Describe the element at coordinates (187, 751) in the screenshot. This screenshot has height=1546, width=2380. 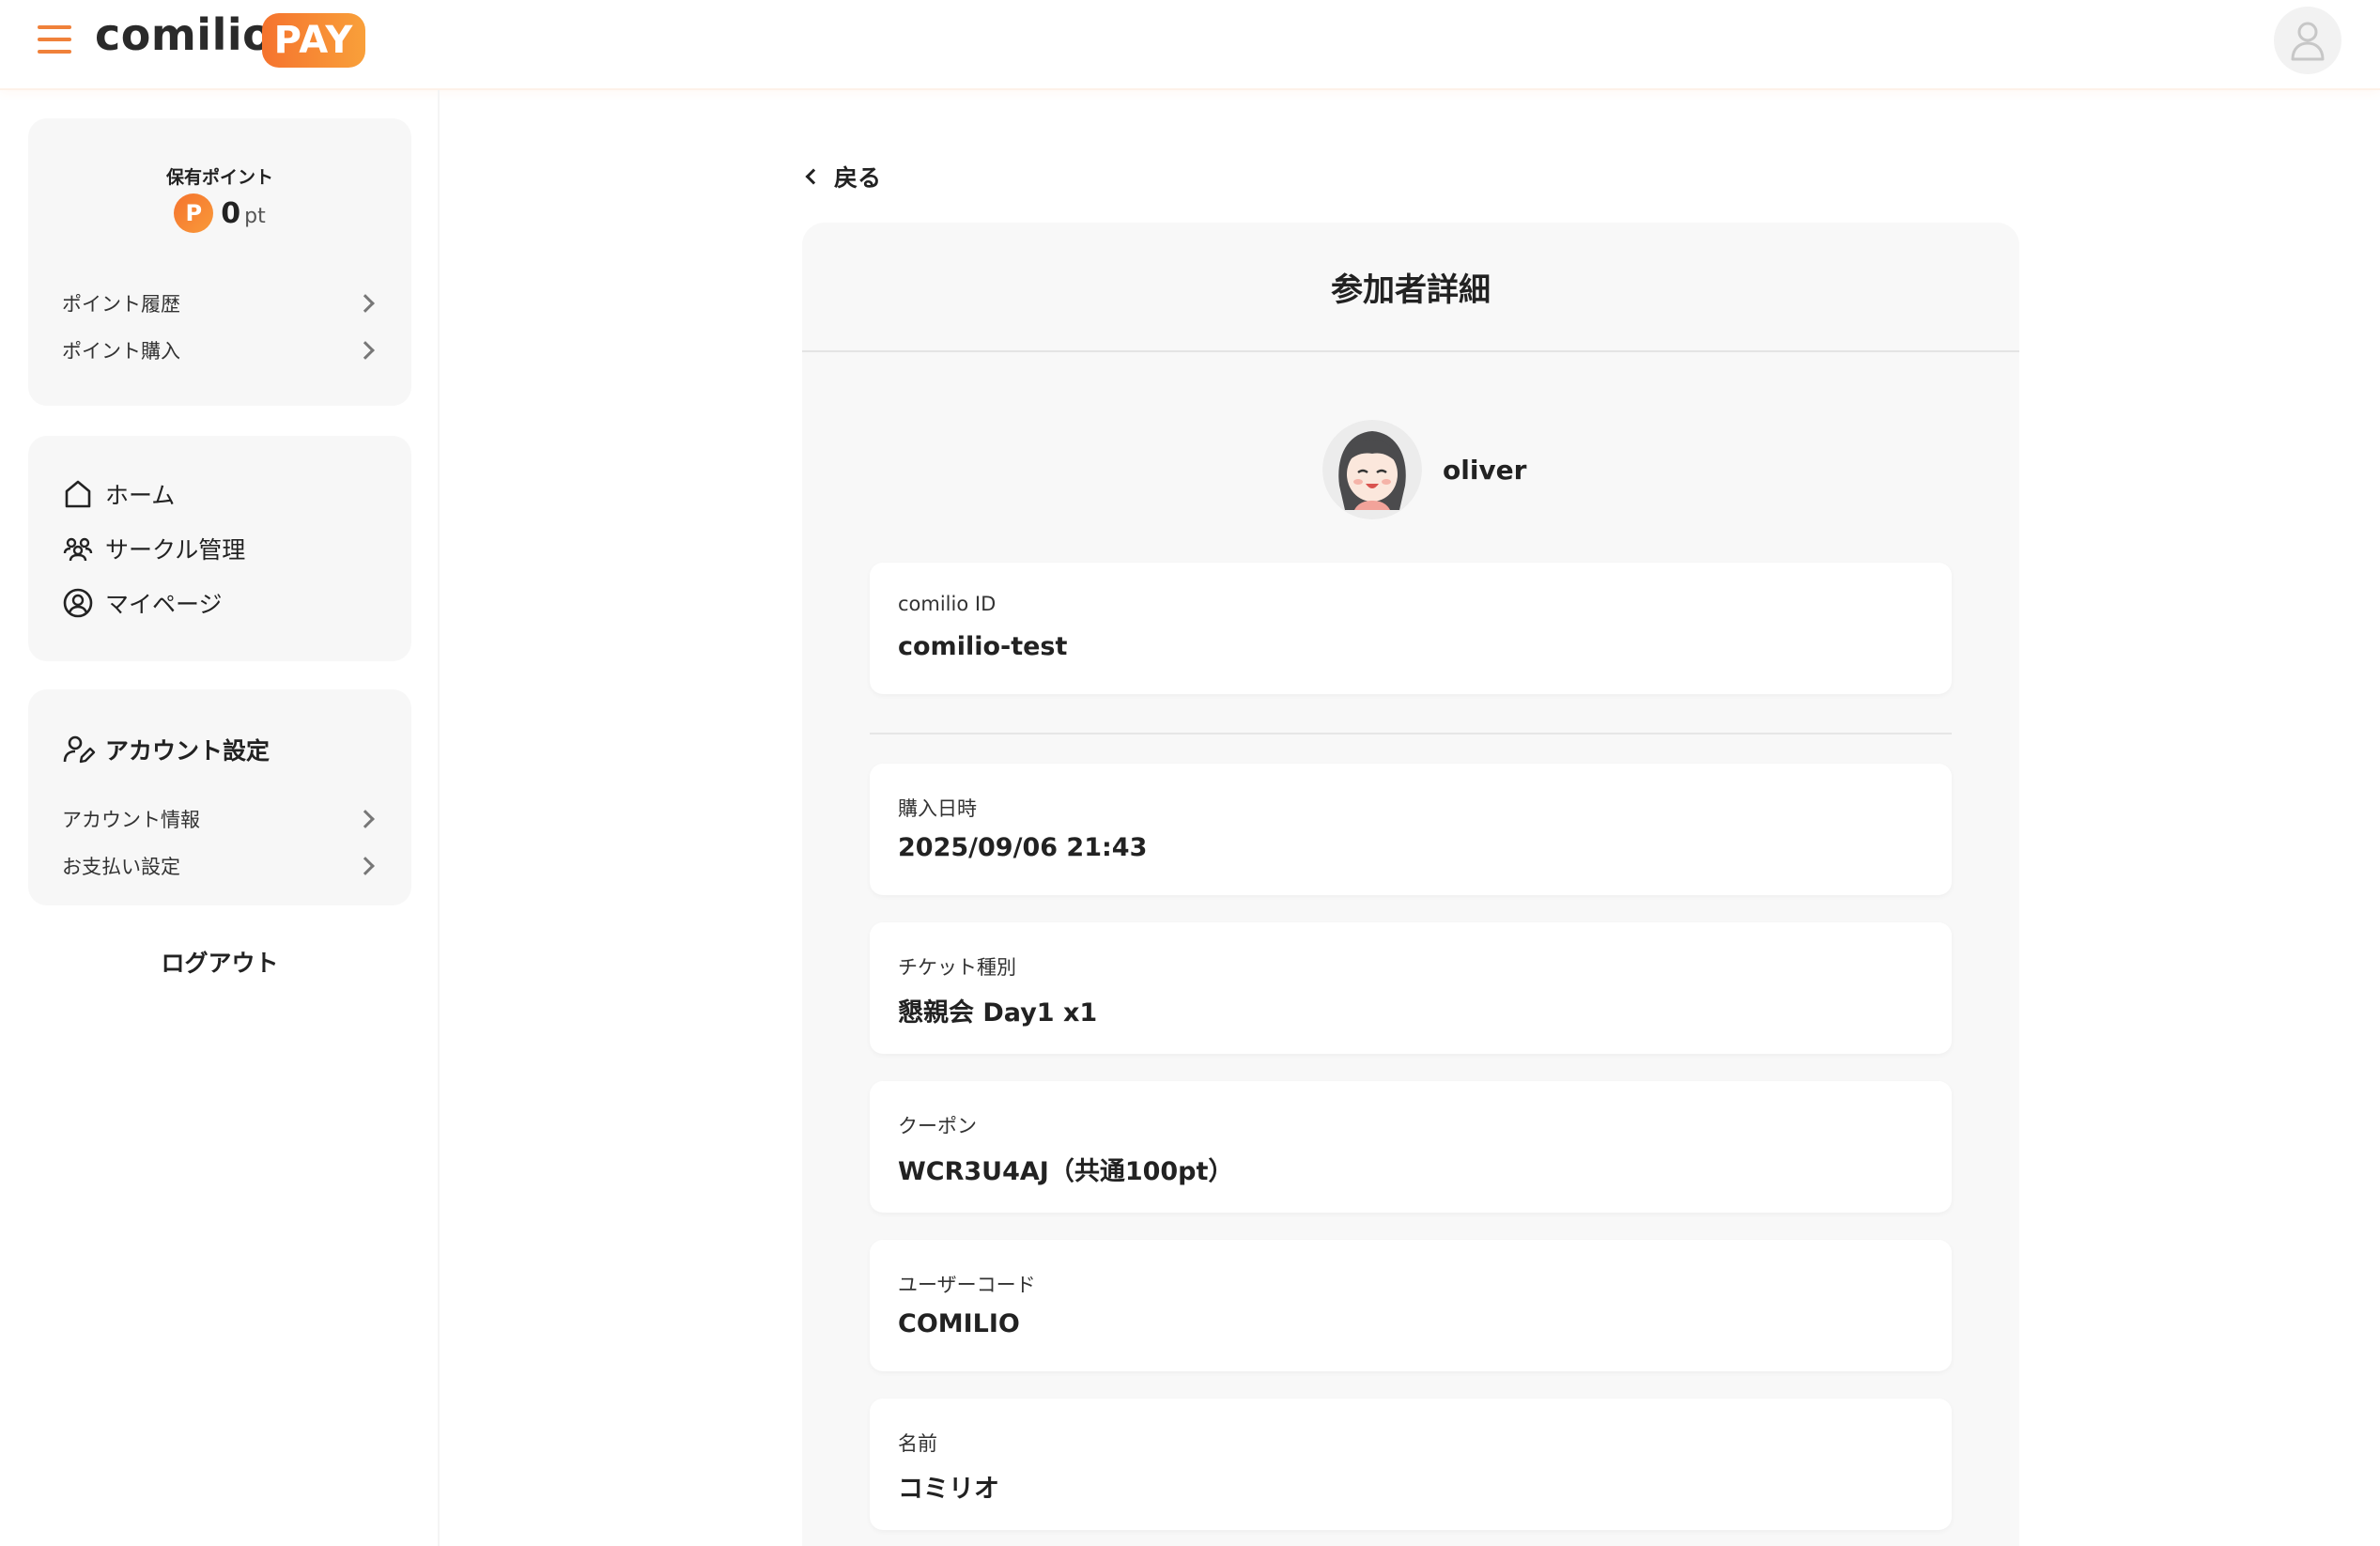
I see `account-settings-title: アカウント設定` at that location.